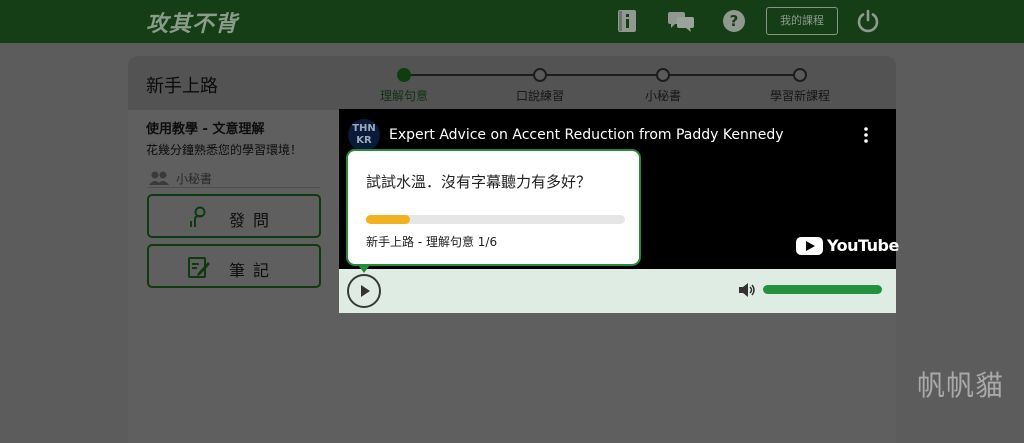 Image resolution: width=1024 pixels, height=443 pixels. Describe the element at coordinates (681, 21) in the screenshot. I see `chat-icon` at that location.